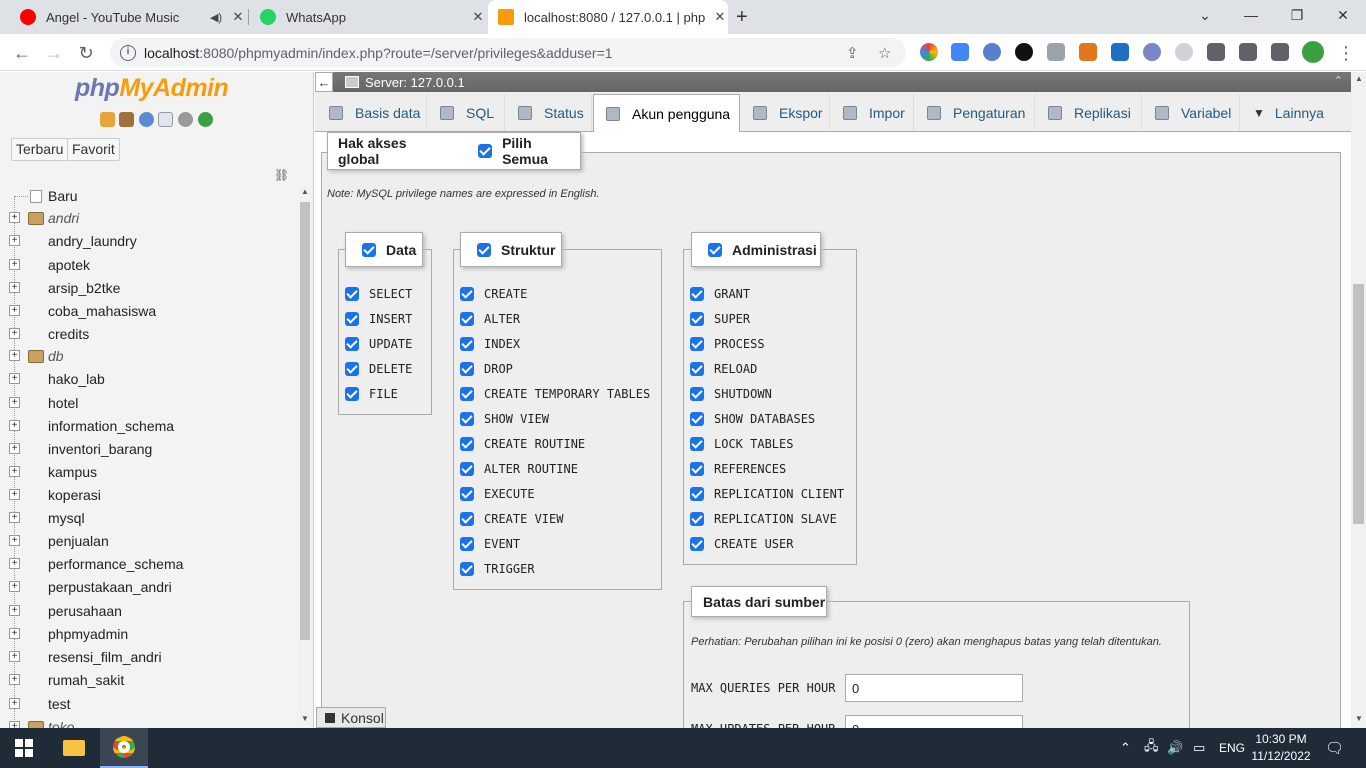  What do you see at coordinates (148, 612) in the screenshot?
I see `sidebar-database-item: + perusahaan` at bounding box center [148, 612].